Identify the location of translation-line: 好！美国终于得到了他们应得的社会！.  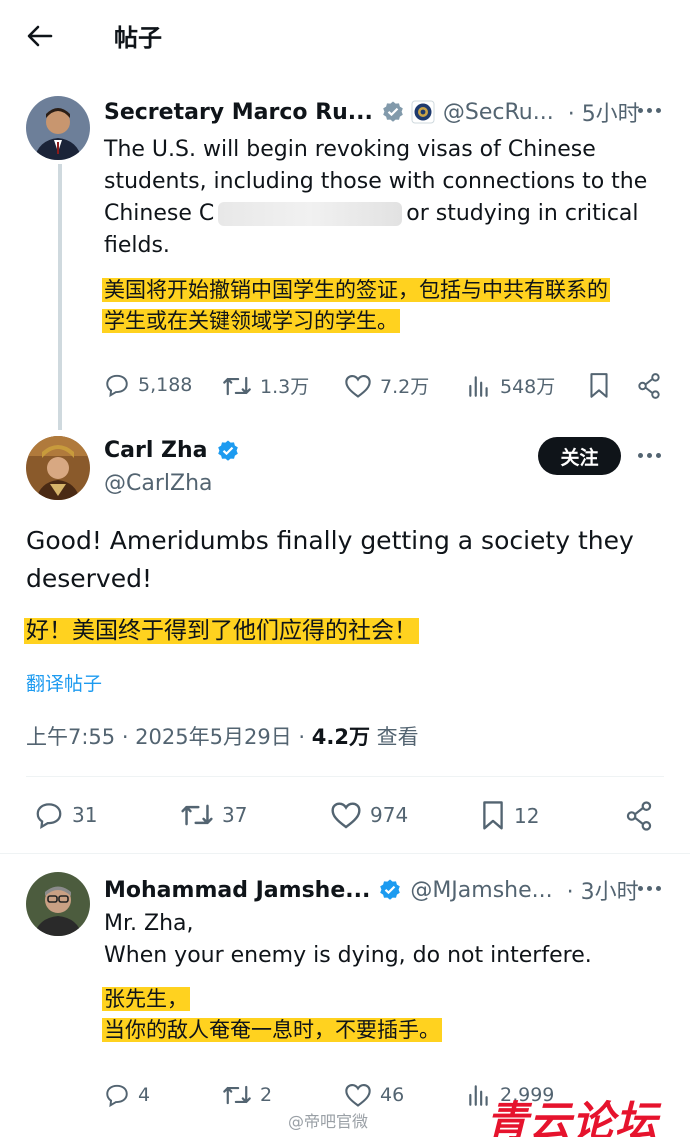
(221, 631).